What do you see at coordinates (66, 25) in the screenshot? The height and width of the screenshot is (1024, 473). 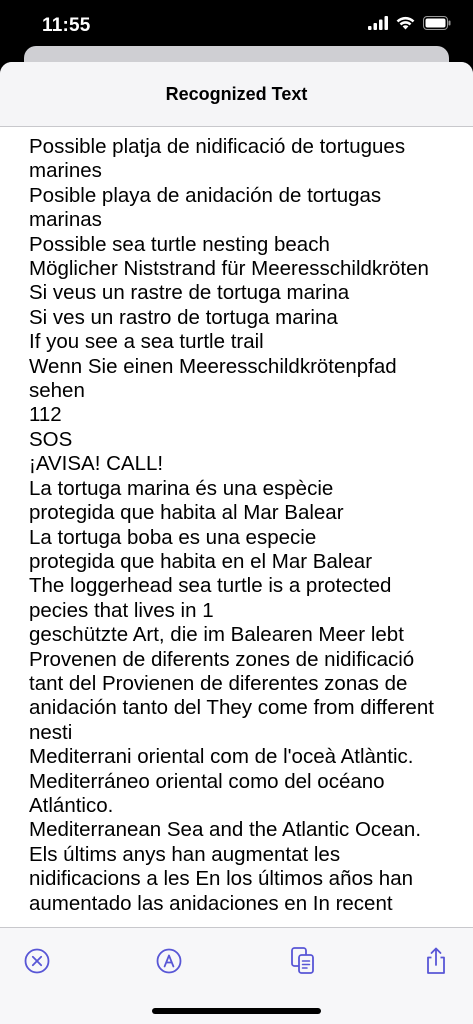 I see `status-time: 11:55` at bounding box center [66, 25].